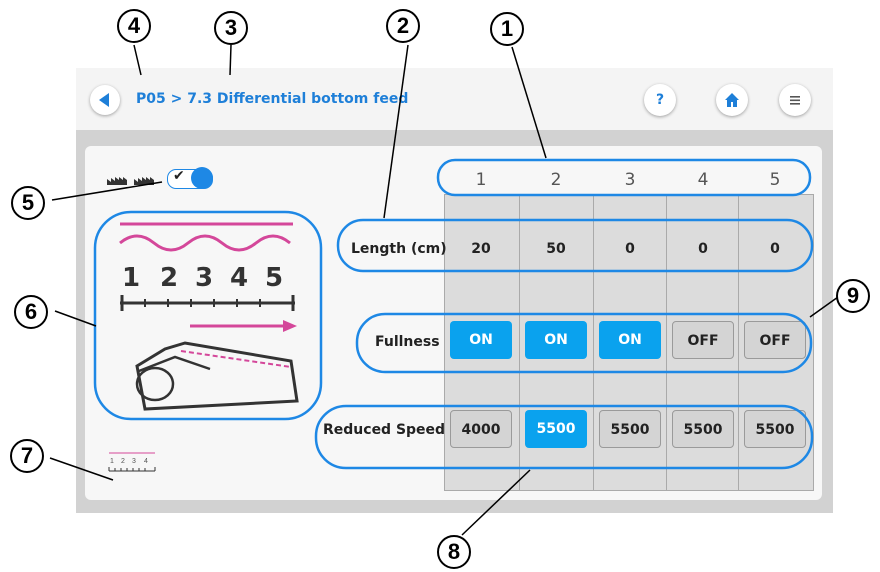  I want to click on illus-number-3: 3, so click(204, 278).